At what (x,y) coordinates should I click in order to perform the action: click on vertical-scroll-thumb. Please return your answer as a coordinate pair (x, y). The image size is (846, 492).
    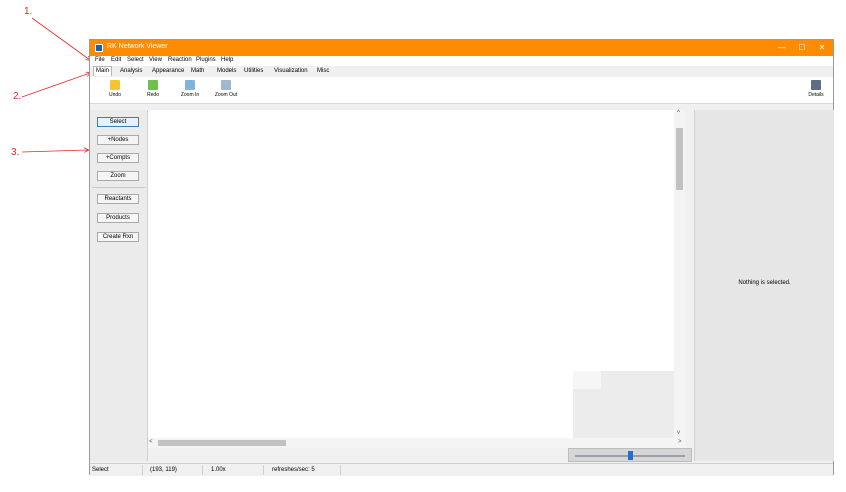
    Looking at the image, I should click on (679, 159).